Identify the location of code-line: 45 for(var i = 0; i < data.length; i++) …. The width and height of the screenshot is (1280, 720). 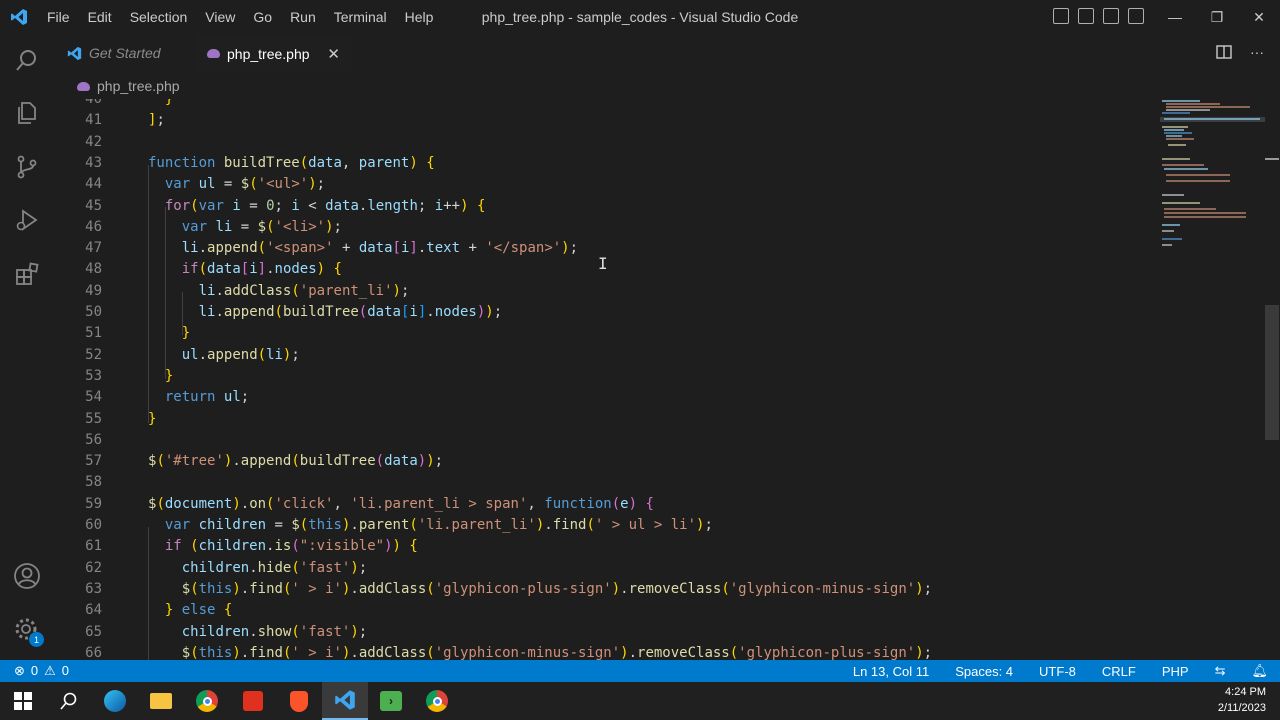
(605, 206).